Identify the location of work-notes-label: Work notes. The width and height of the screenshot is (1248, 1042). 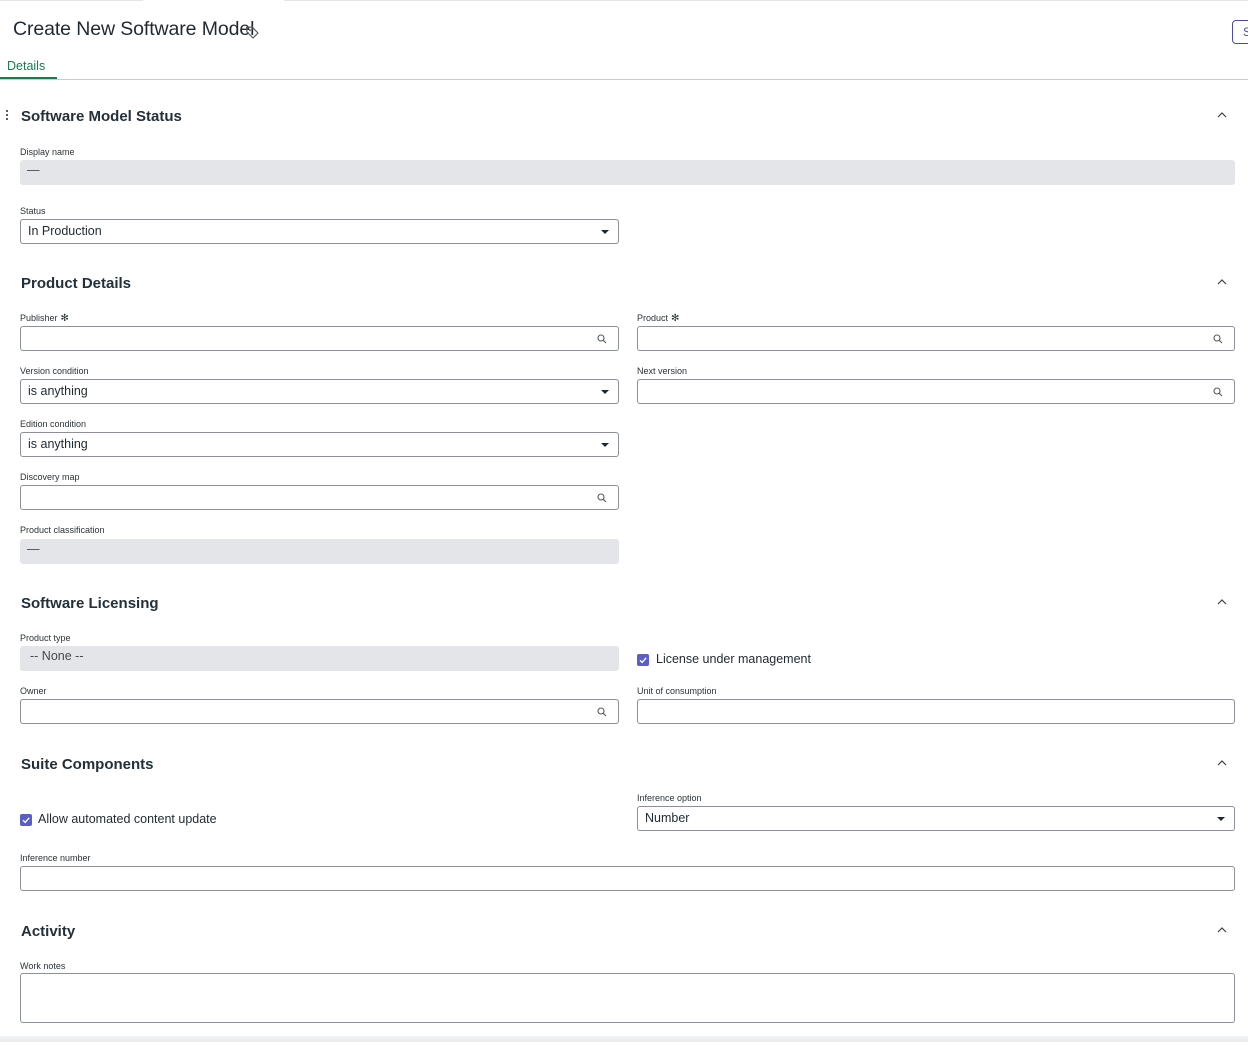
(43, 966).